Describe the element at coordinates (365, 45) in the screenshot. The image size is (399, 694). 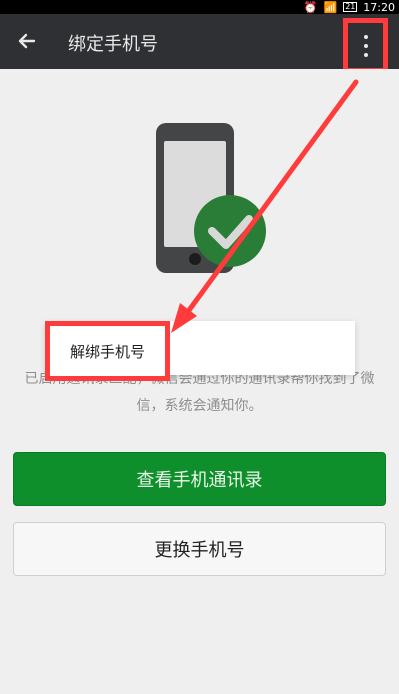
I see `more-button` at that location.